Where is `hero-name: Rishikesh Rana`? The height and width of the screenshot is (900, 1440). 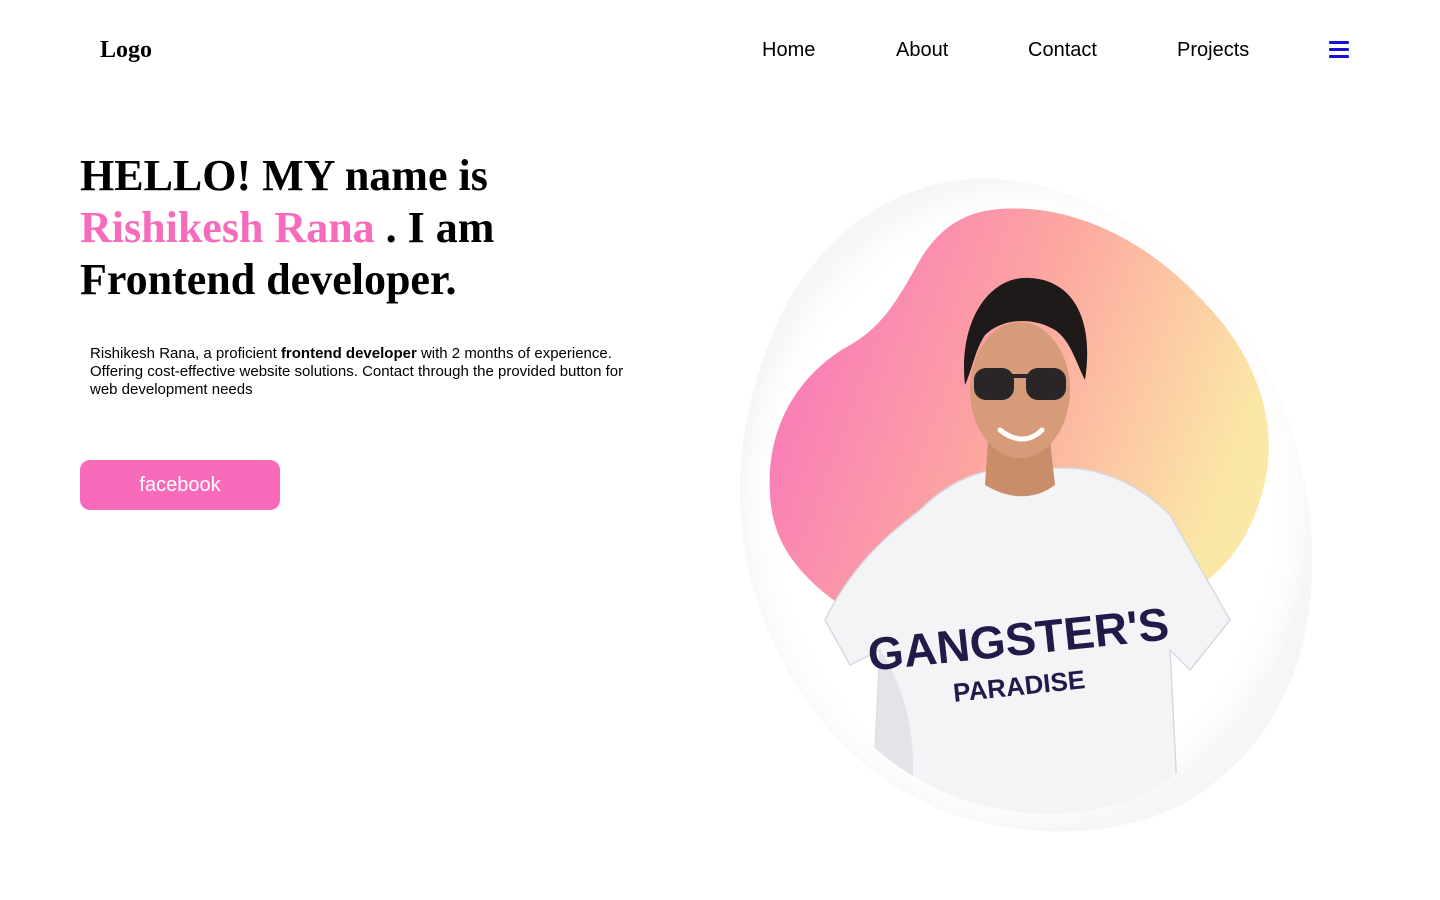
hero-name: Rishikesh Rana is located at coordinates (227, 227).